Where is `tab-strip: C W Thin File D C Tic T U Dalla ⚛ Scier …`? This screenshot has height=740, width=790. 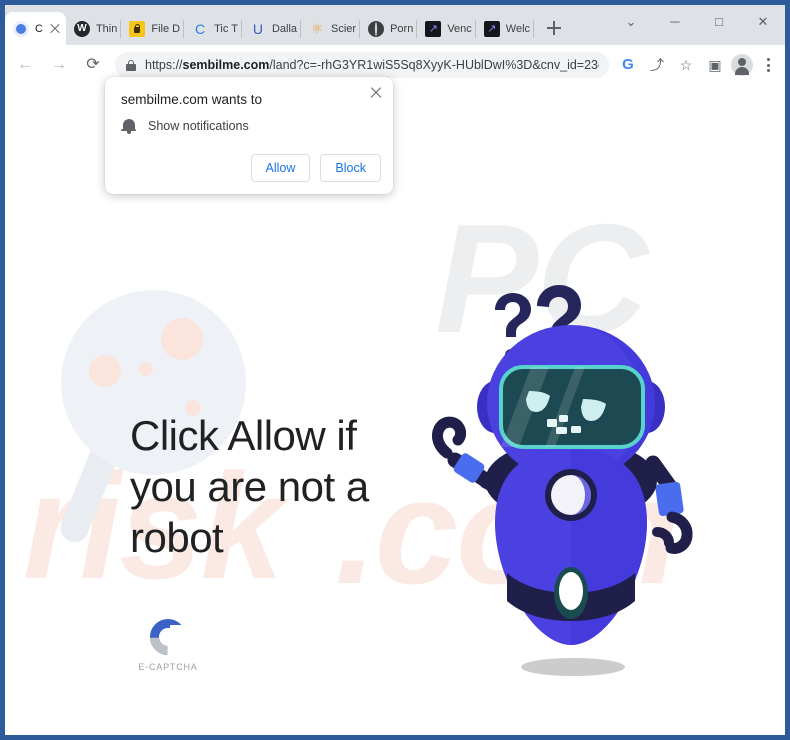
tab-strip: C W Thin File D C Tic T U Dalla ⚛ Scier … is located at coordinates (395, 25).